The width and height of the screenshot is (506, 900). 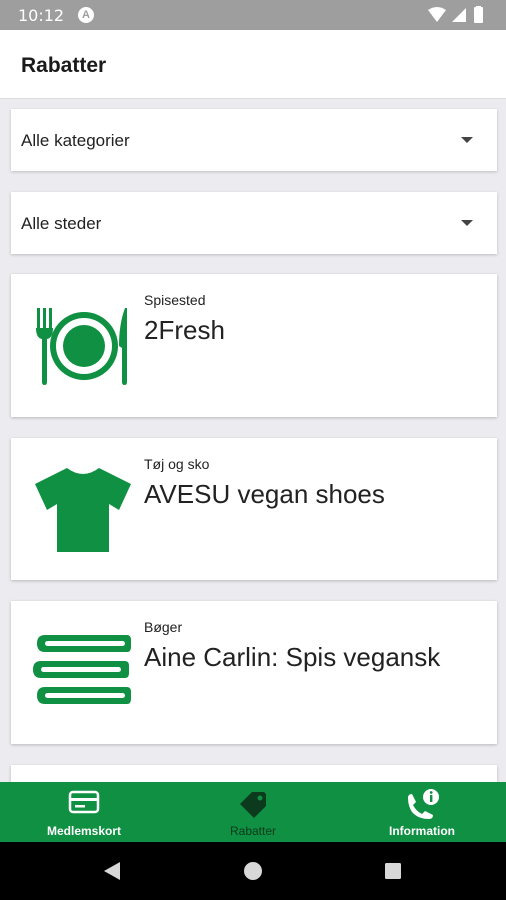 I want to click on nav-medlemskort: Medlemskort, so click(x=84, y=812).